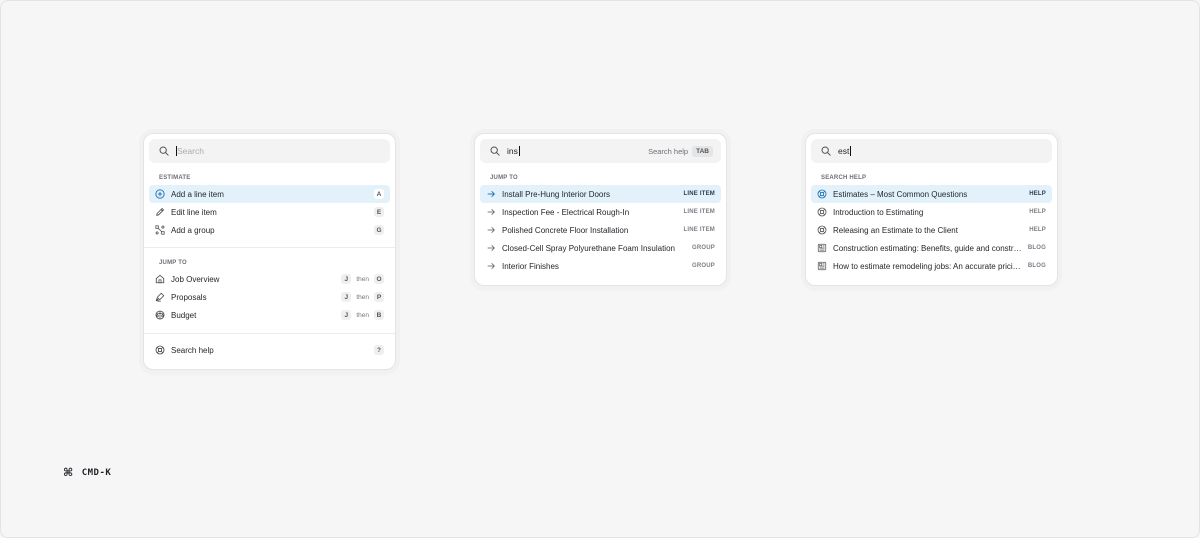  What do you see at coordinates (160, 194) in the screenshot?
I see `plus-circle-icon` at bounding box center [160, 194].